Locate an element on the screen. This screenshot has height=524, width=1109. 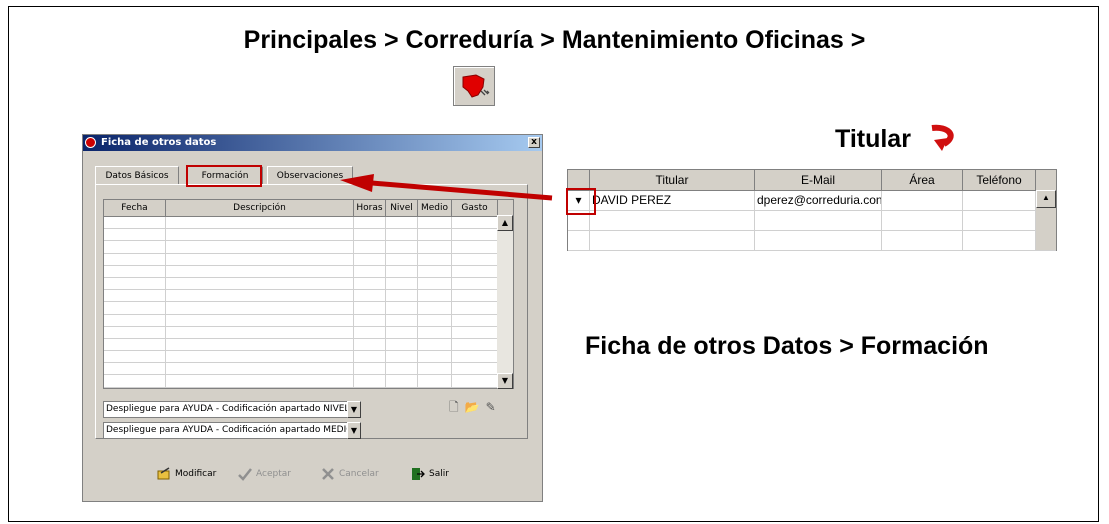
aceptar-button: Aceptar is located at coordinates (264, 474).